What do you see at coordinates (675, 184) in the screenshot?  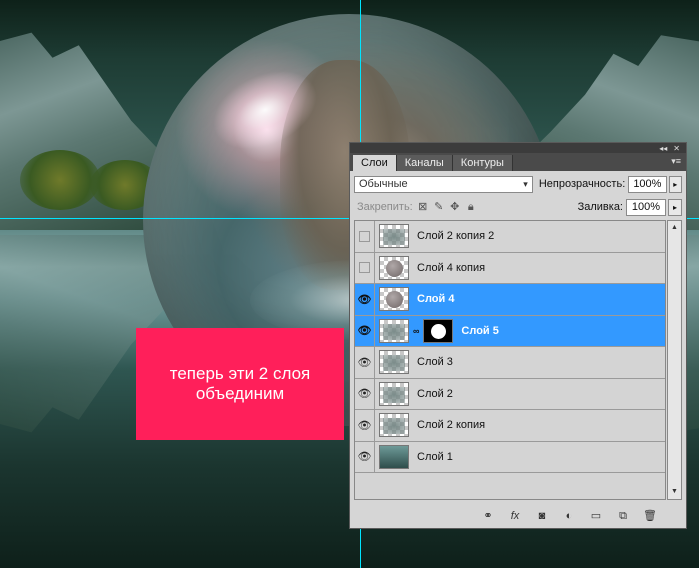 I see `opacity-slider-button: ▸` at bounding box center [675, 184].